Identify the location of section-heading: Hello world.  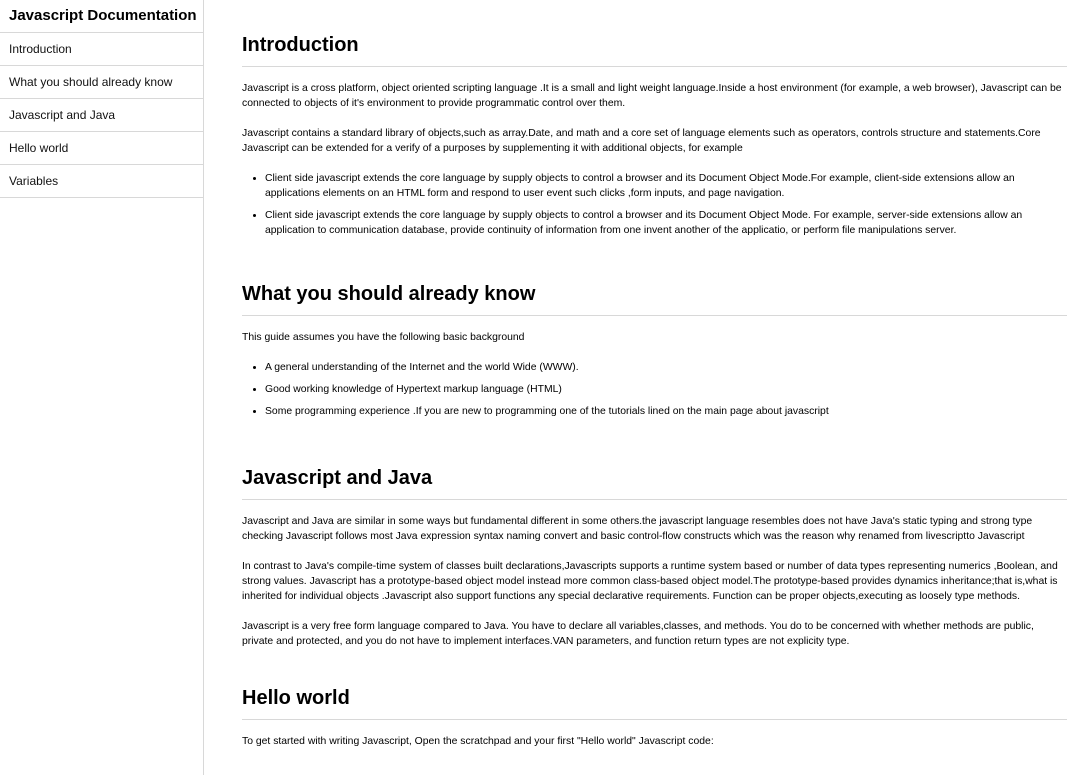
(654, 703).